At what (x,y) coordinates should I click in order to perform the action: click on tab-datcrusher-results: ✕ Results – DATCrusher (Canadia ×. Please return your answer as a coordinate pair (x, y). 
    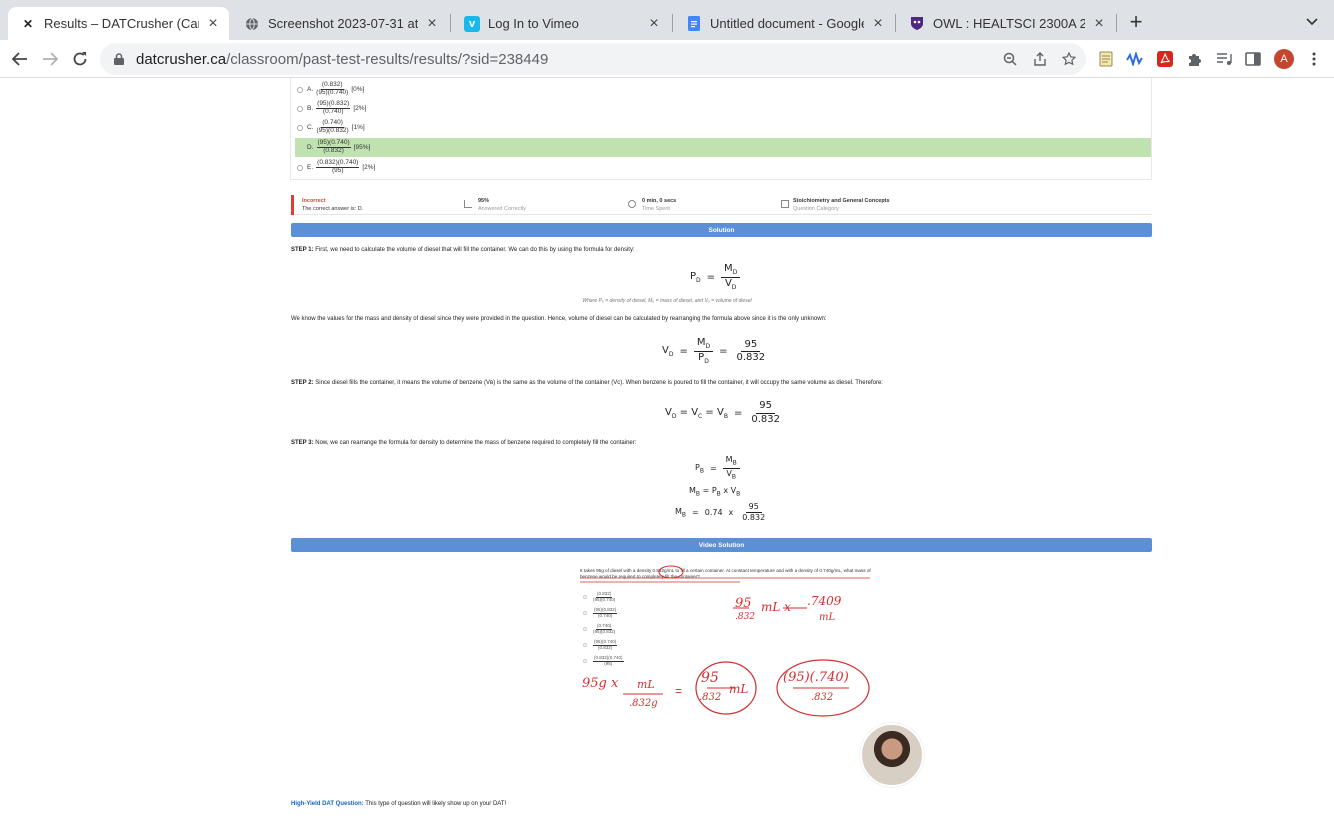
    Looking at the image, I should click on (118, 23).